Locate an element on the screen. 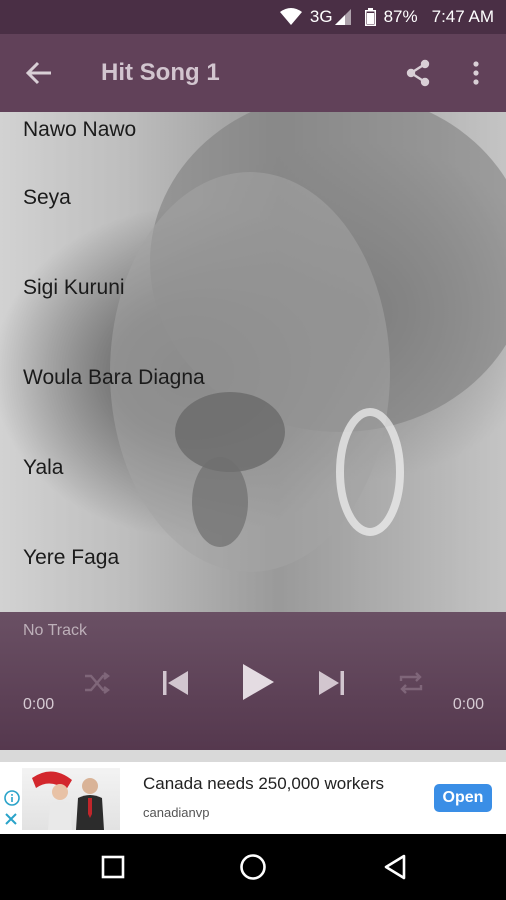 The image size is (506, 900). back-icon is located at coordinates (395, 867).